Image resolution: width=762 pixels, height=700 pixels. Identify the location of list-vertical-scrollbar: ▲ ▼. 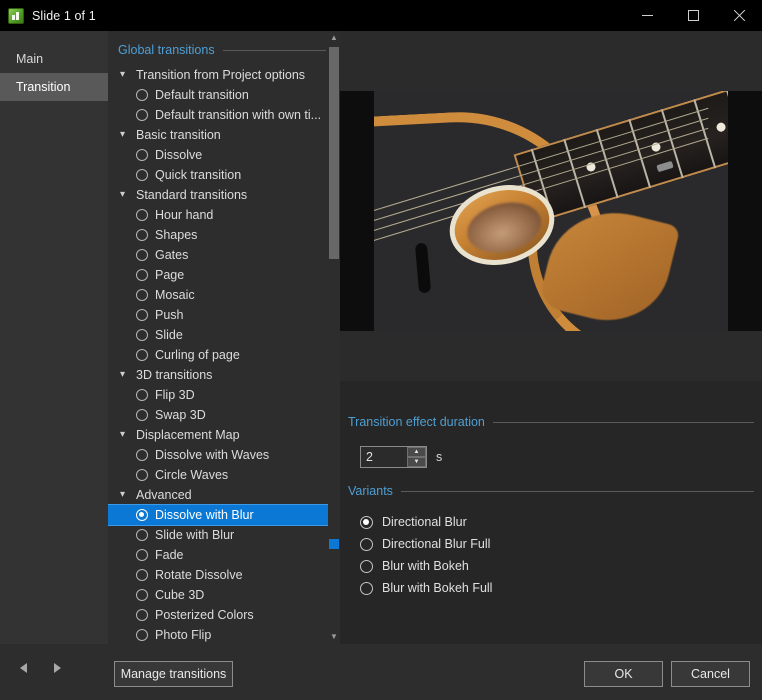
(334, 337).